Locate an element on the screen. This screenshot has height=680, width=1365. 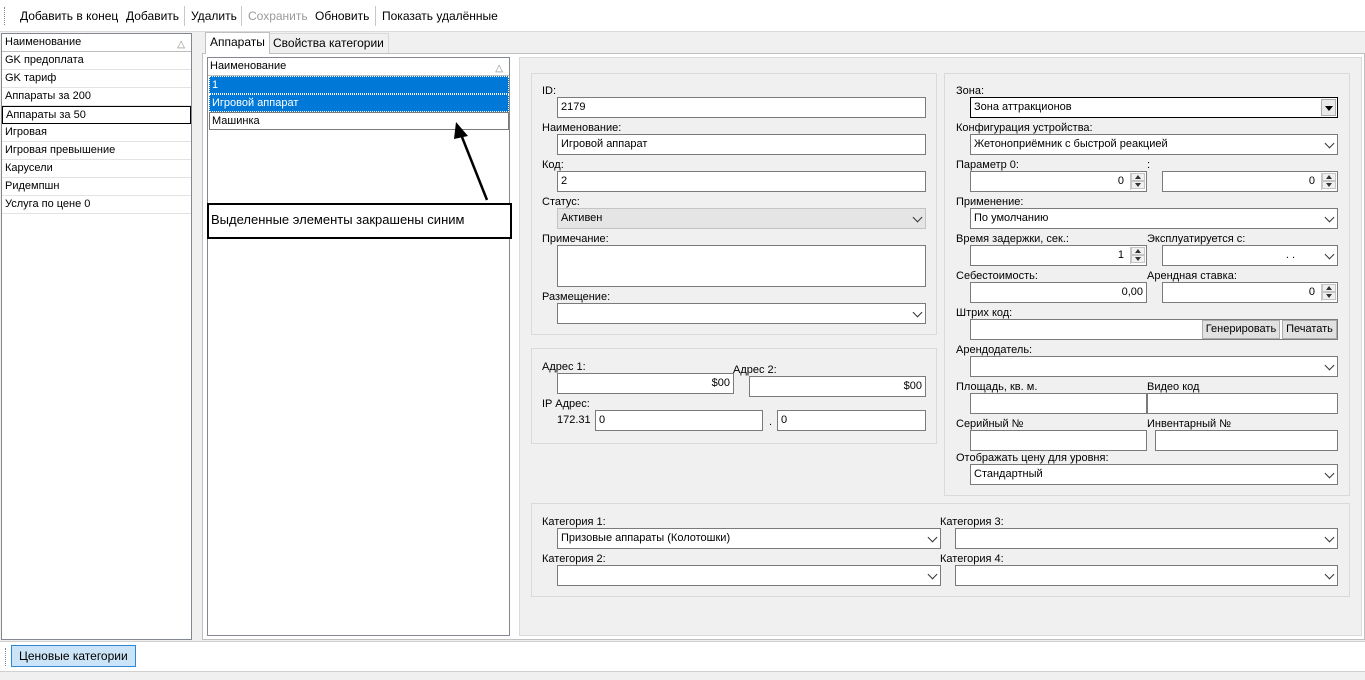
delay-spinner: 1 is located at coordinates (1058, 255).